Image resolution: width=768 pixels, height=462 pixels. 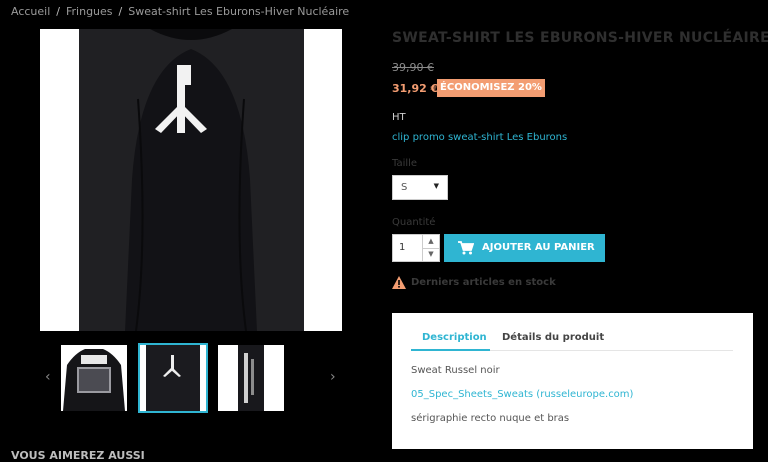 What do you see at coordinates (466, 249) in the screenshot?
I see `cart-icon` at bounding box center [466, 249].